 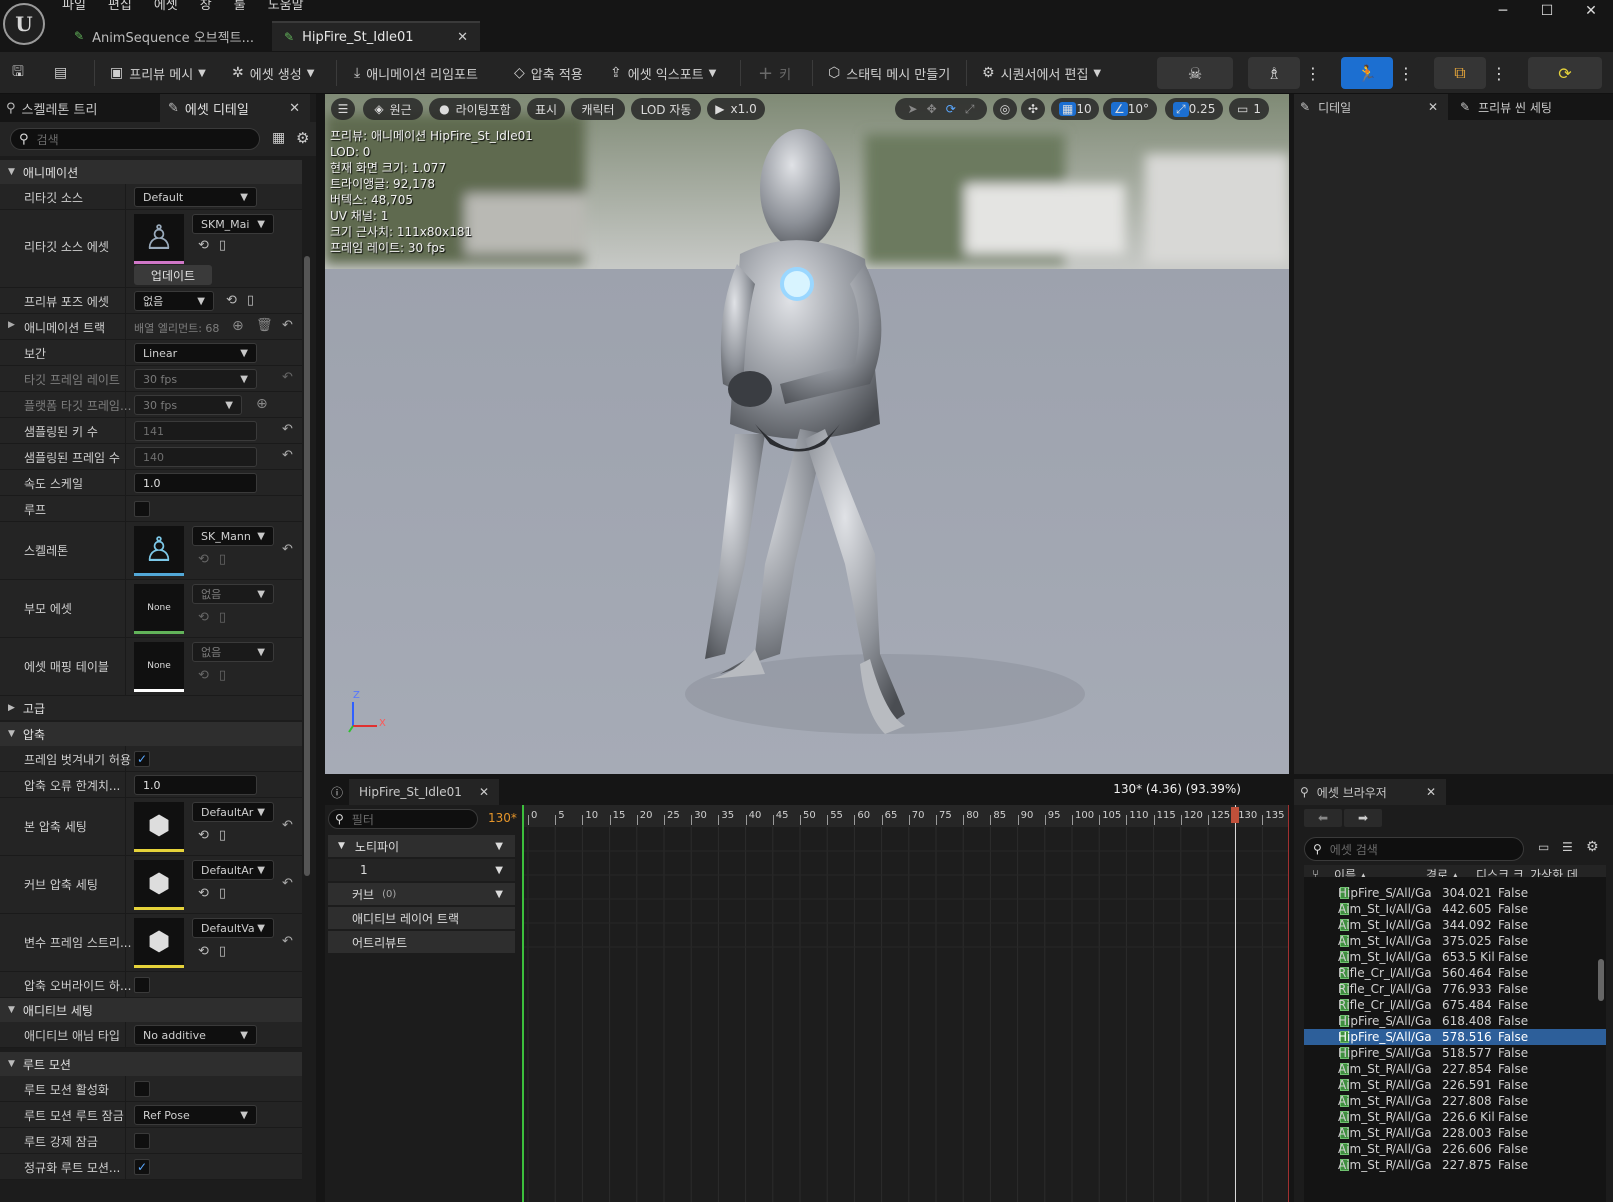 I want to click on save-button: 🖫, so click(x=21, y=73).